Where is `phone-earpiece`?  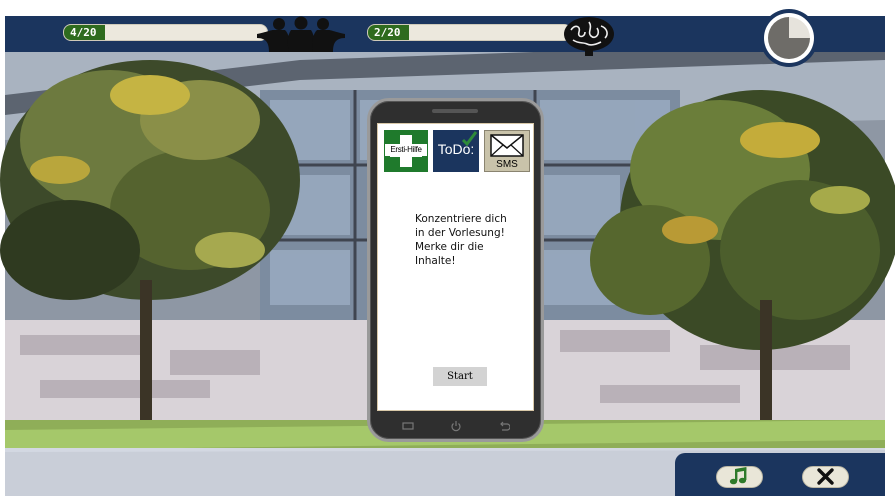
phone-earpiece is located at coordinates (455, 111).